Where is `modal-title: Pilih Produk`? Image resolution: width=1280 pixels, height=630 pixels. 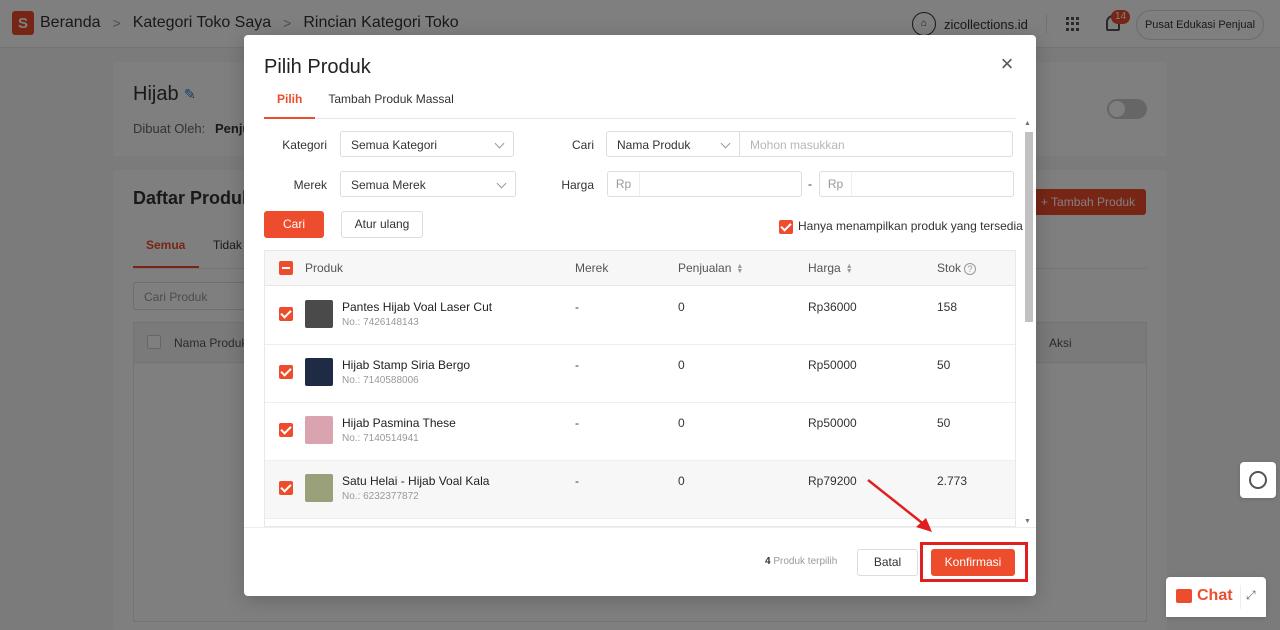
modal-title: Pilih Produk is located at coordinates (317, 67).